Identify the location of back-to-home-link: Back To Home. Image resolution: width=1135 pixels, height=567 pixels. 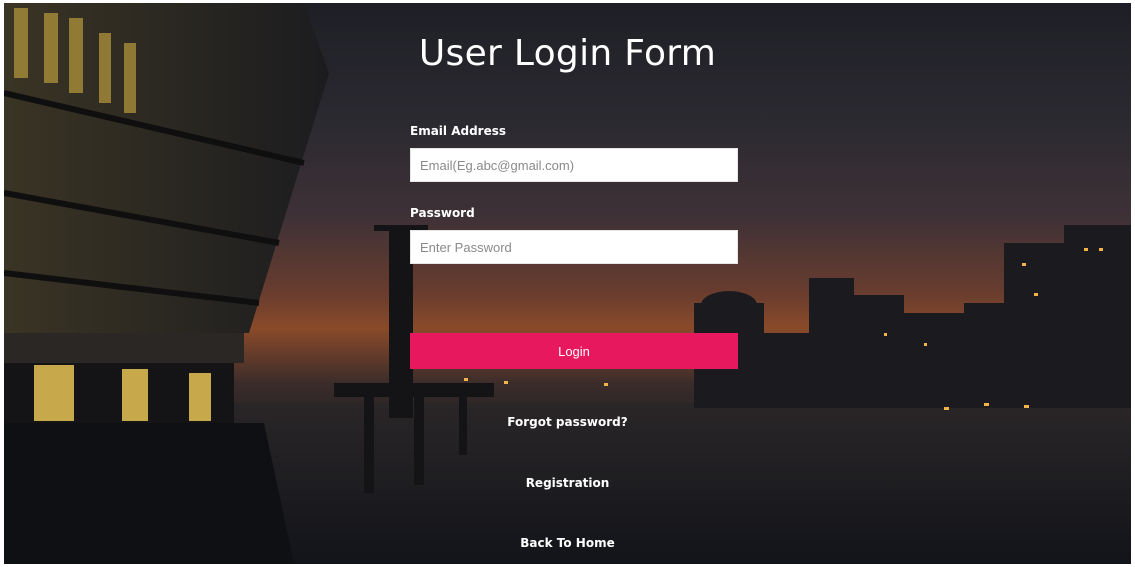
(567, 543).